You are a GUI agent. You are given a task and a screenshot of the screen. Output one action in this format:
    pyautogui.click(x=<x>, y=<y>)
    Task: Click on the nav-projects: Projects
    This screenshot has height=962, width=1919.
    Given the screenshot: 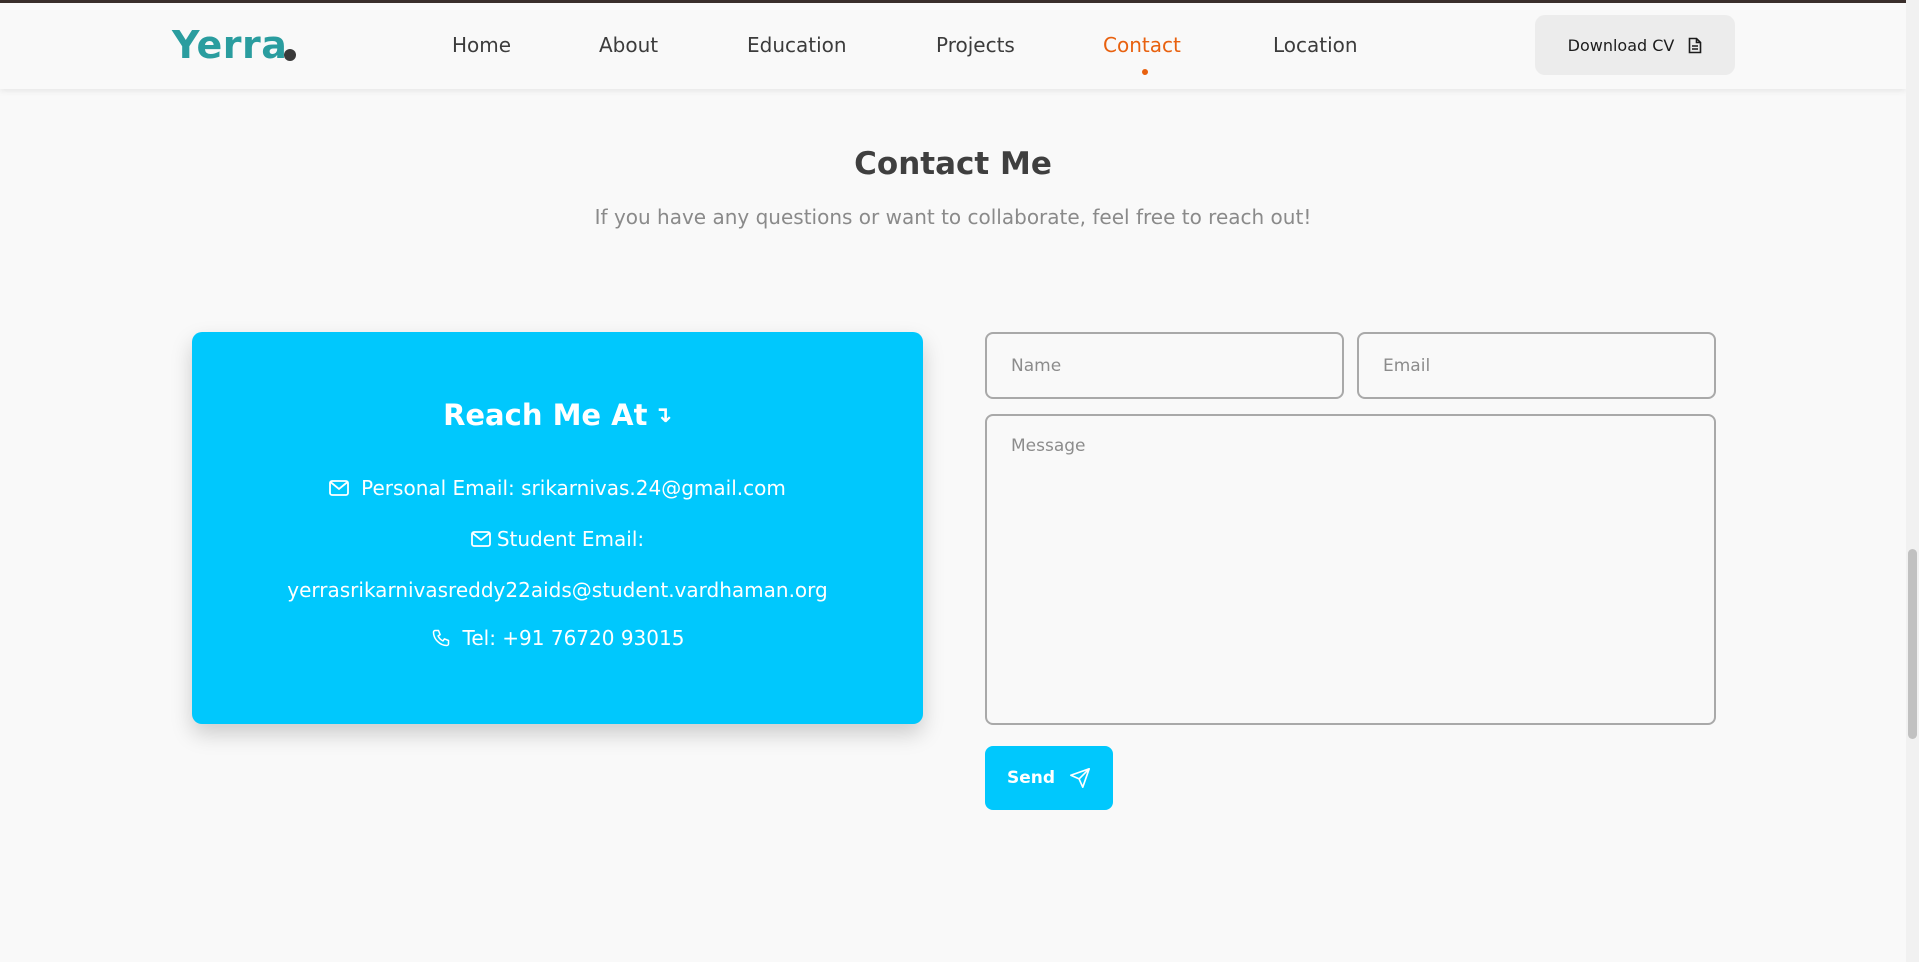 What is the action you would take?
    pyautogui.click(x=975, y=45)
    